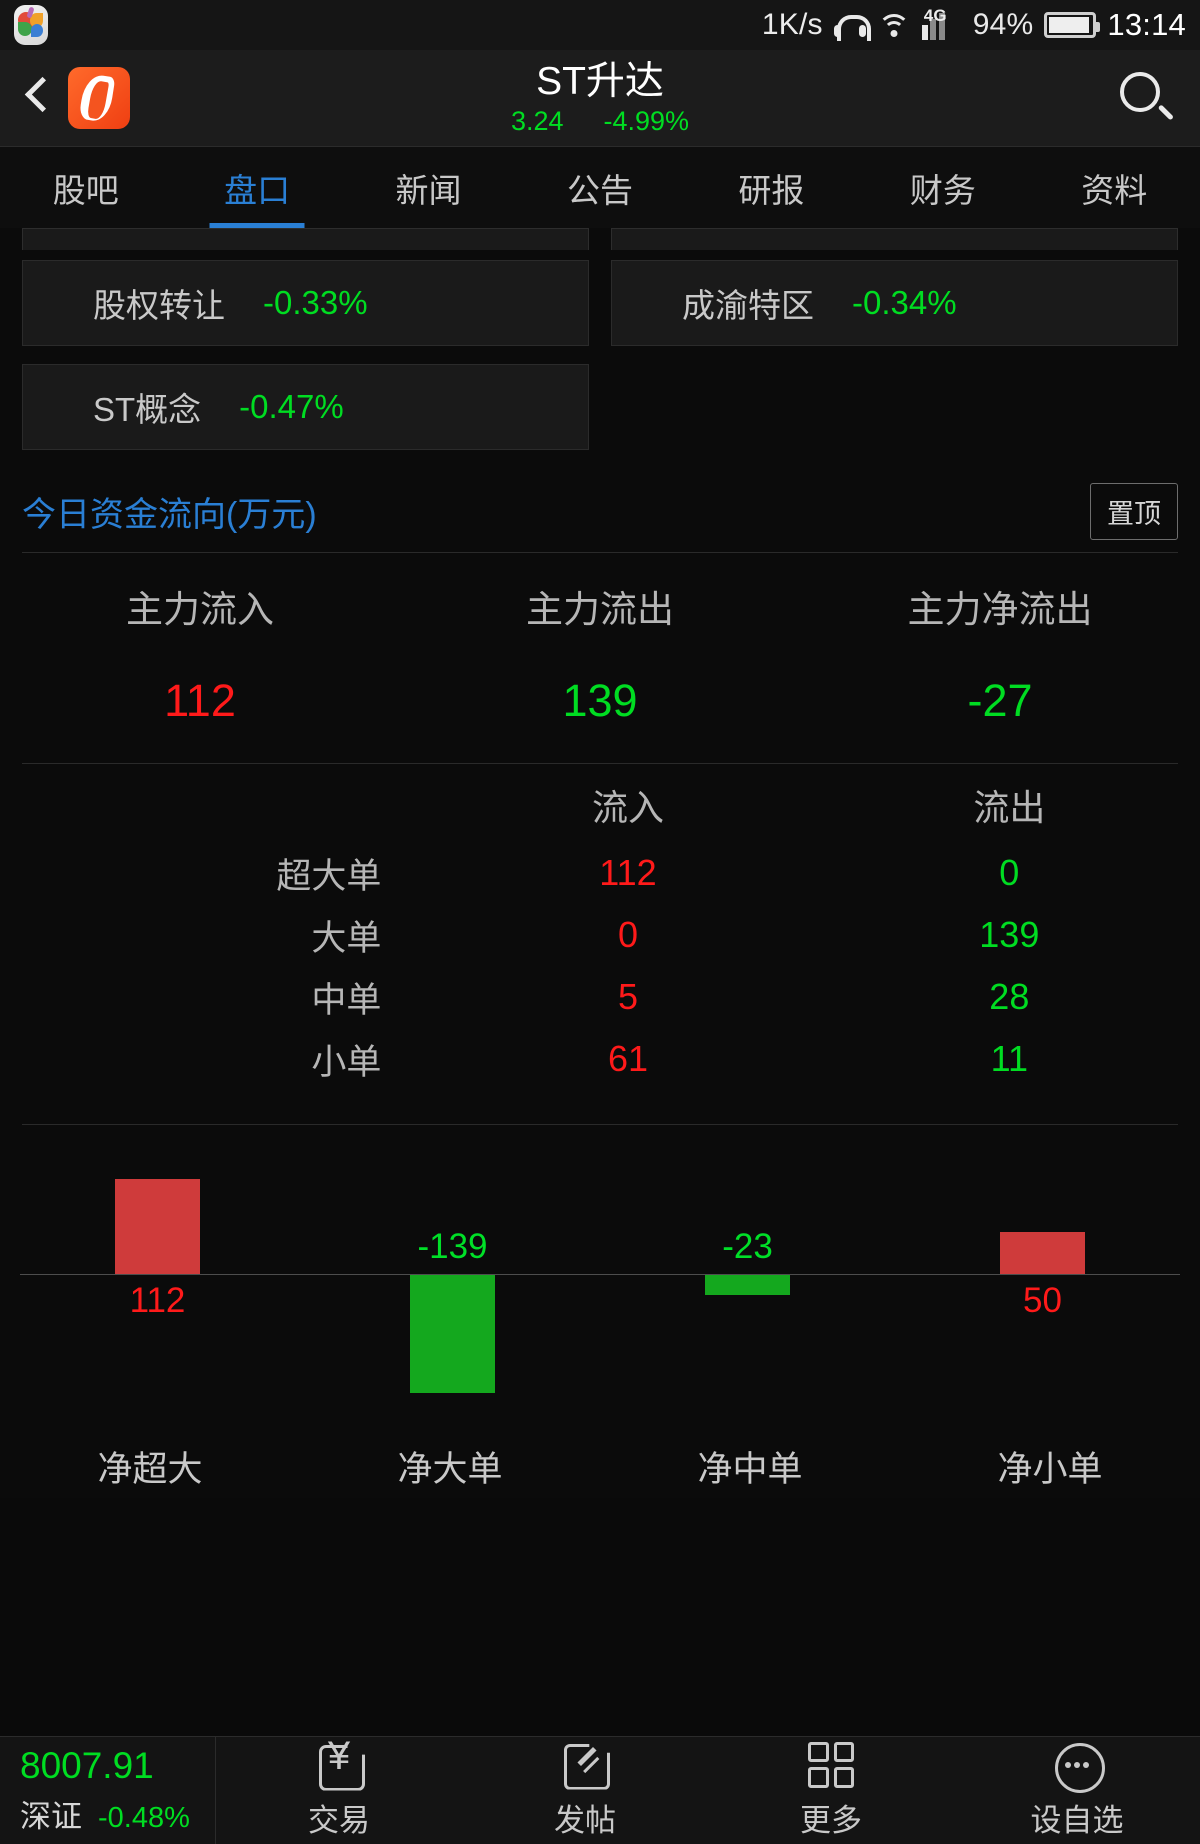  Describe the element at coordinates (600, 805) in the screenshot. I see `table-header-row: 流入 流出` at that location.